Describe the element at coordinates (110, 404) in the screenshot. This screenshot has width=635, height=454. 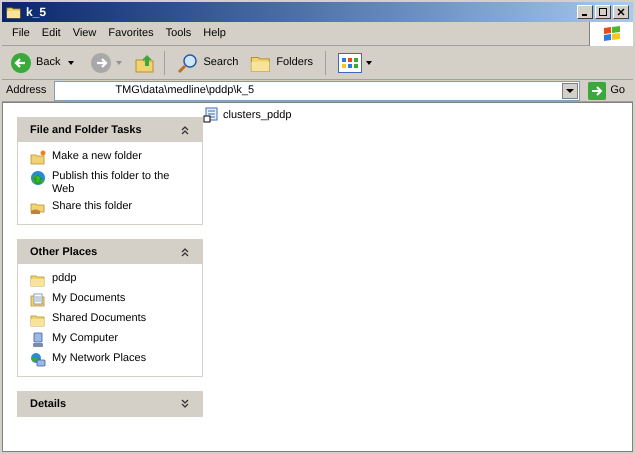
I see `panel-header: Details` at that location.